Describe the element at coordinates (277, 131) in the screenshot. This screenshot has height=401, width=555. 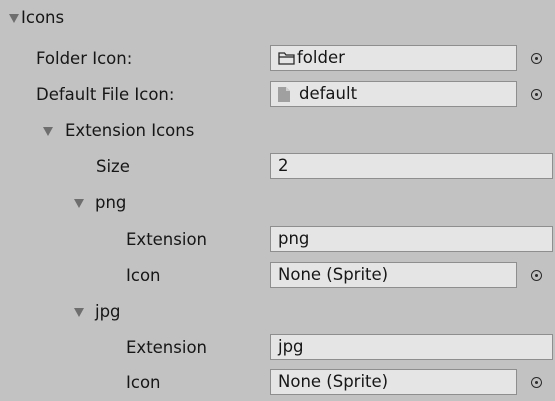
I see `extension-icons-foldout: Extension Icons` at that location.